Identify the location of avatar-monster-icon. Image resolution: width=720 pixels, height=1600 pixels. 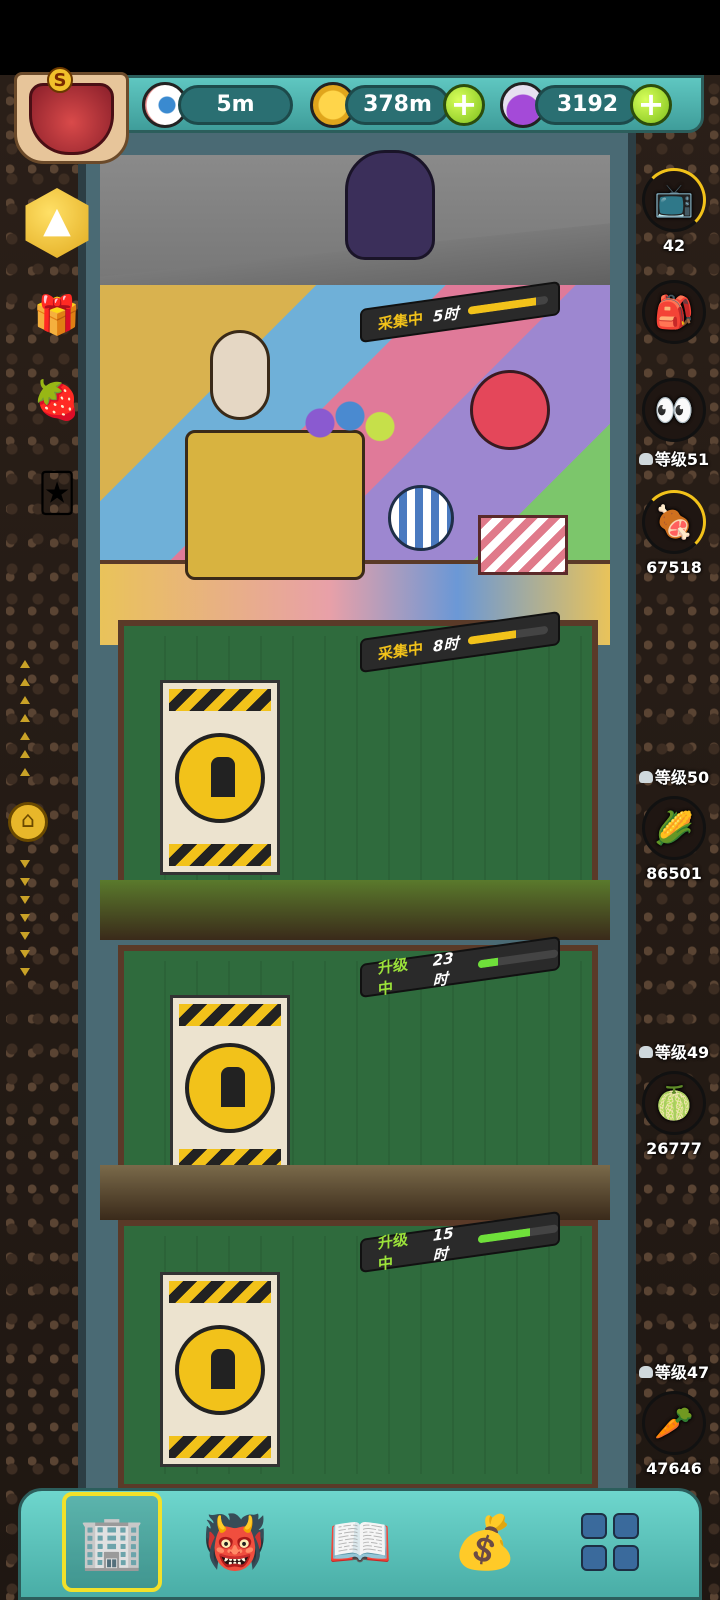
(71, 119).